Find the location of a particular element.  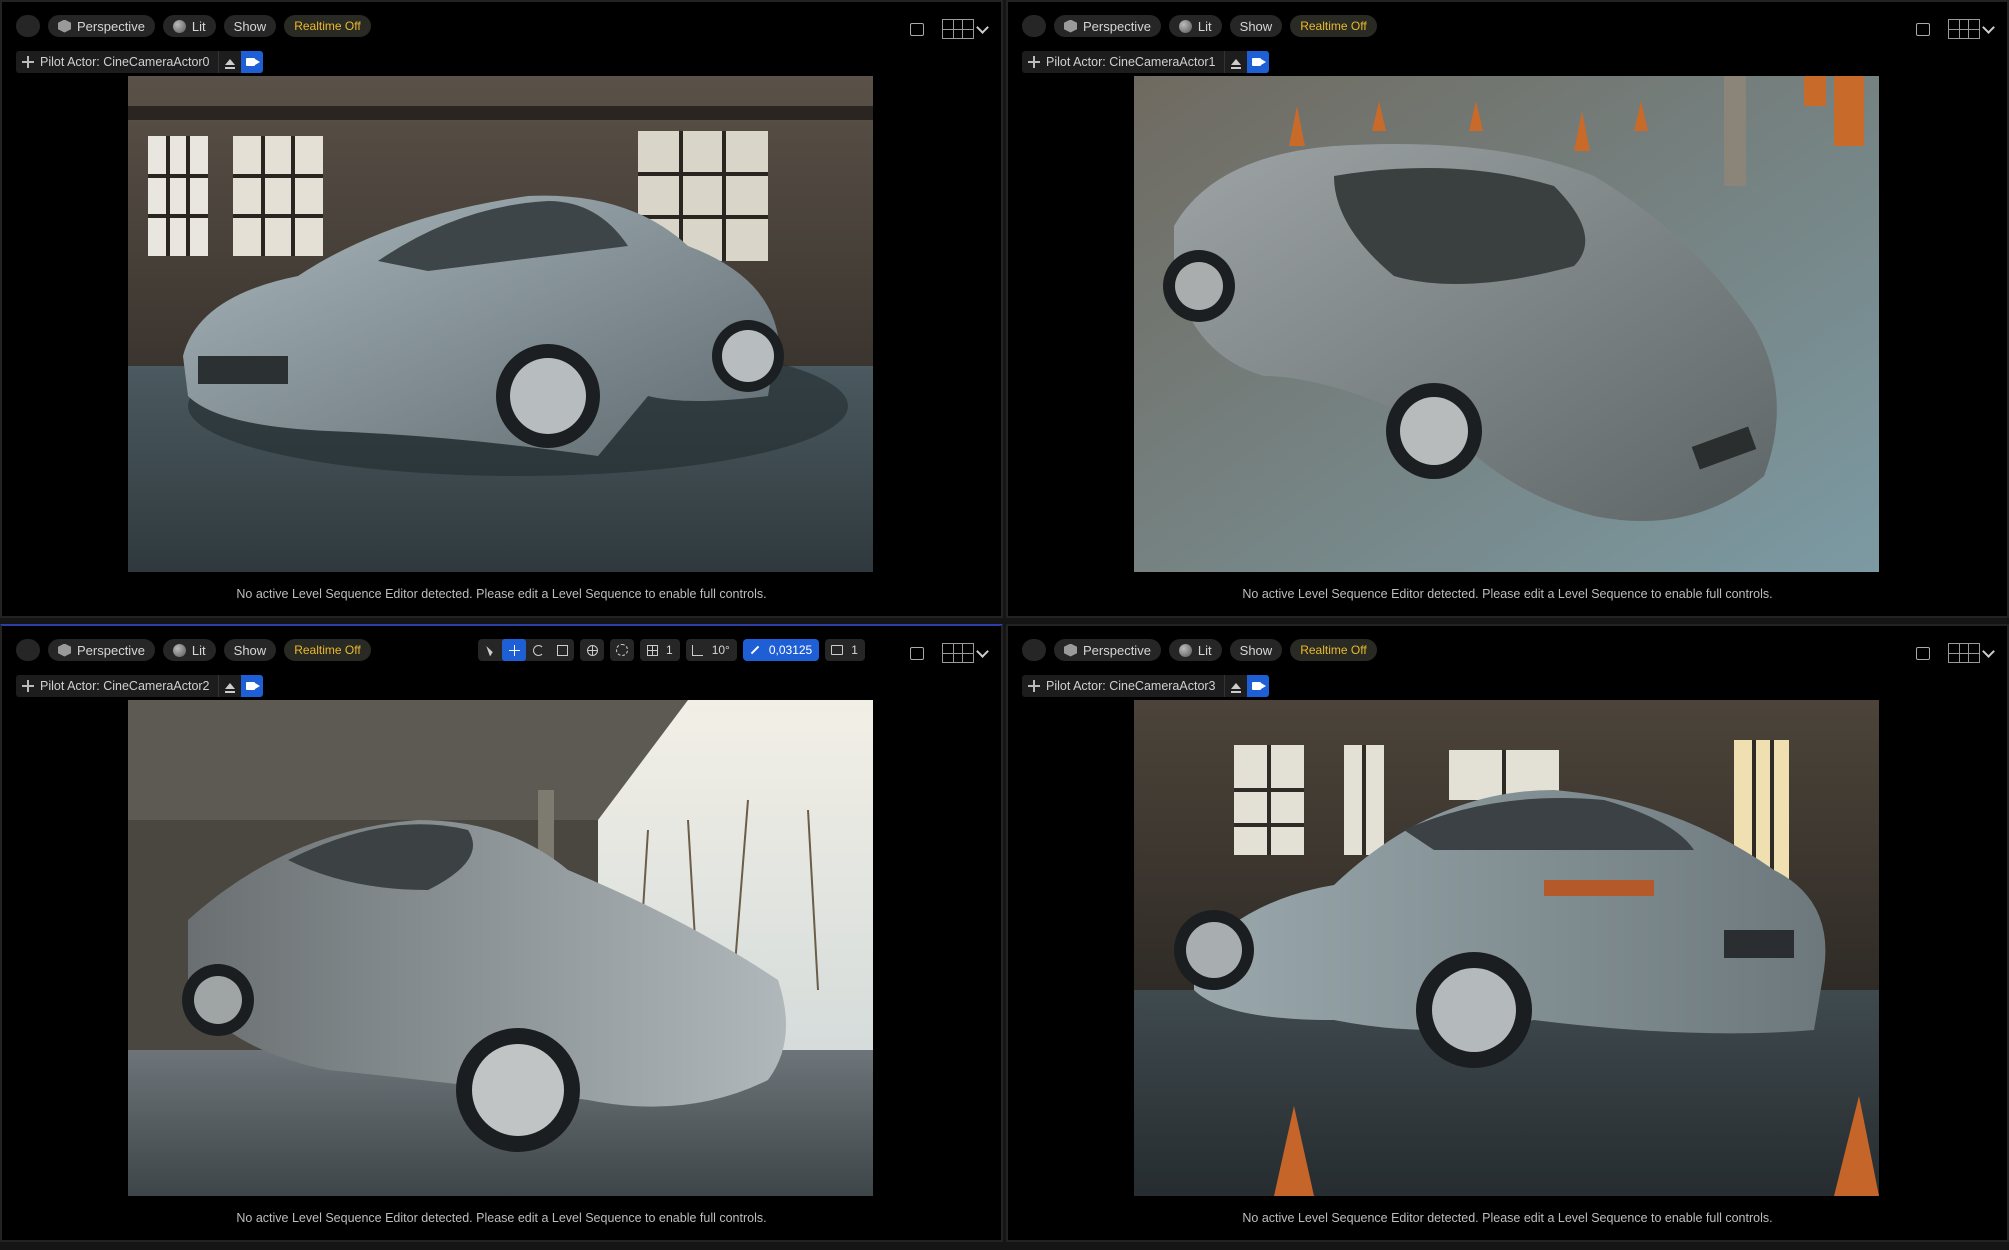

render-image-cam2 is located at coordinates (500, 948).